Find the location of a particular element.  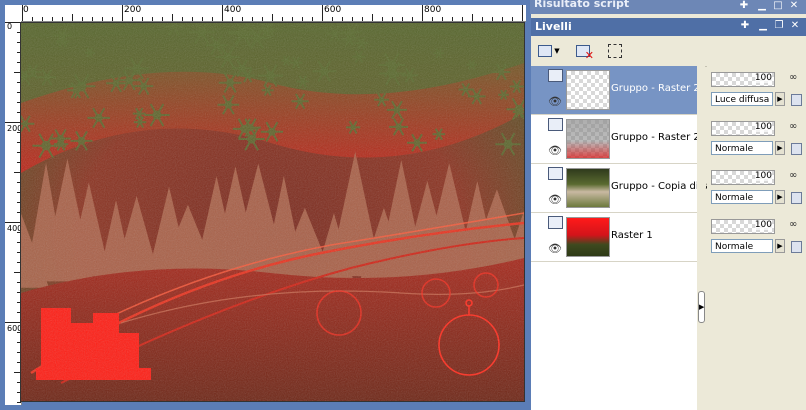

edit-selection-button is located at coordinates (615, 51).